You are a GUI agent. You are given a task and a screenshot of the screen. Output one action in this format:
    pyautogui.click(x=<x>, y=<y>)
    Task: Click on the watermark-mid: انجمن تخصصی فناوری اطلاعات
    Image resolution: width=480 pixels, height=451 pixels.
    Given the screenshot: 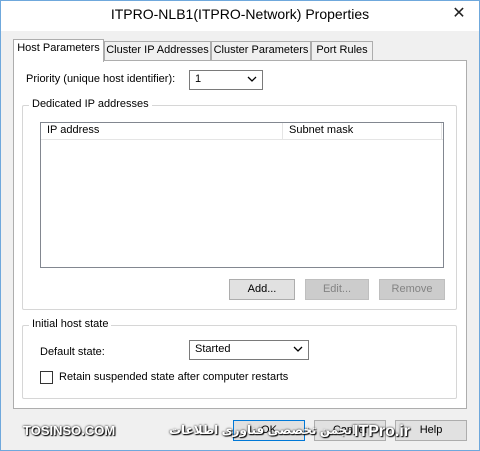 What is the action you would take?
    pyautogui.click(x=262, y=430)
    